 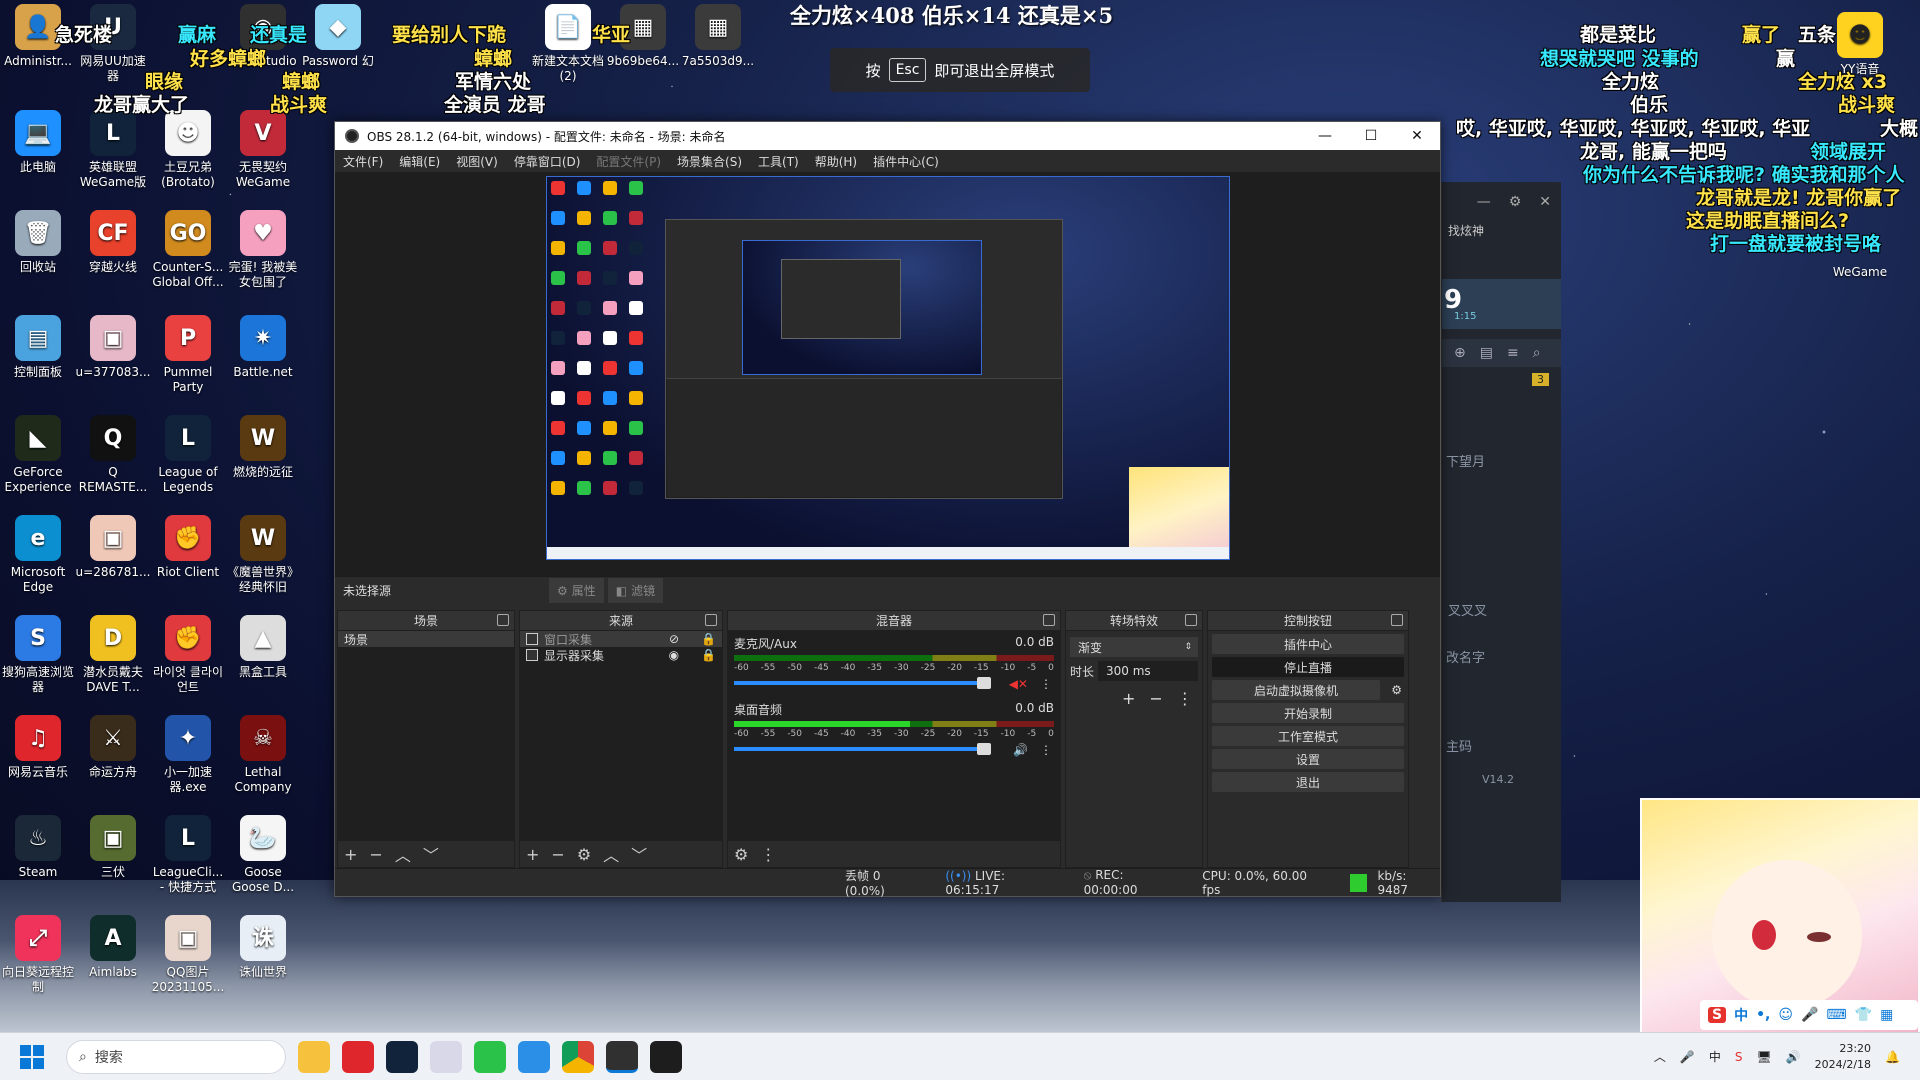 I want to click on desktop-icon: ▤ 控制面板, so click(x=38, y=347).